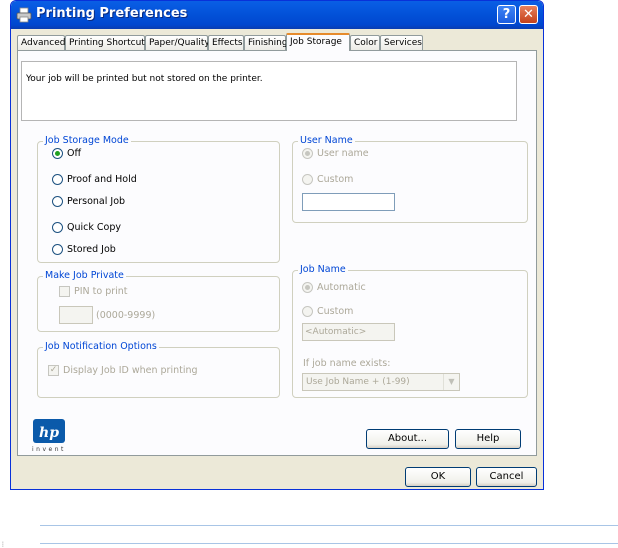 The width and height of the screenshot is (618, 548). What do you see at coordinates (126, 315) in the screenshot?
I see `pin-range-hint: (0000-9999)` at bounding box center [126, 315].